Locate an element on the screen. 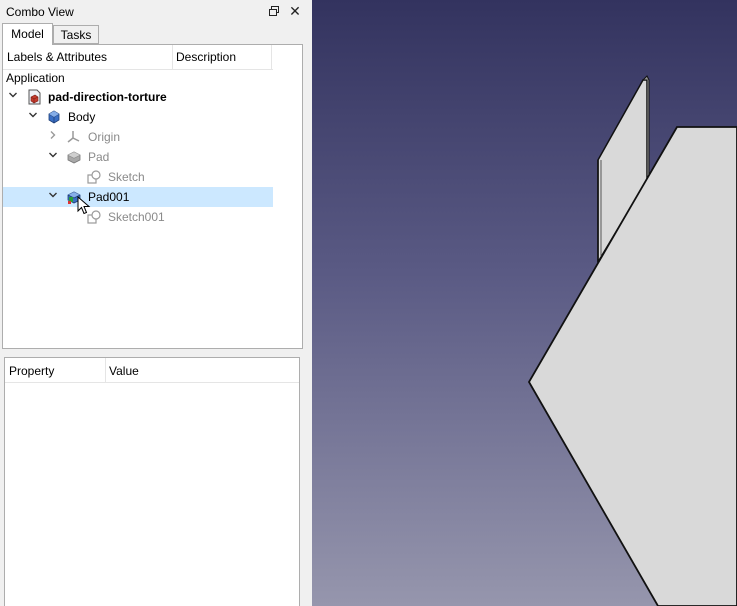 The image size is (737, 606). pad-icon is located at coordinates (74, 157).